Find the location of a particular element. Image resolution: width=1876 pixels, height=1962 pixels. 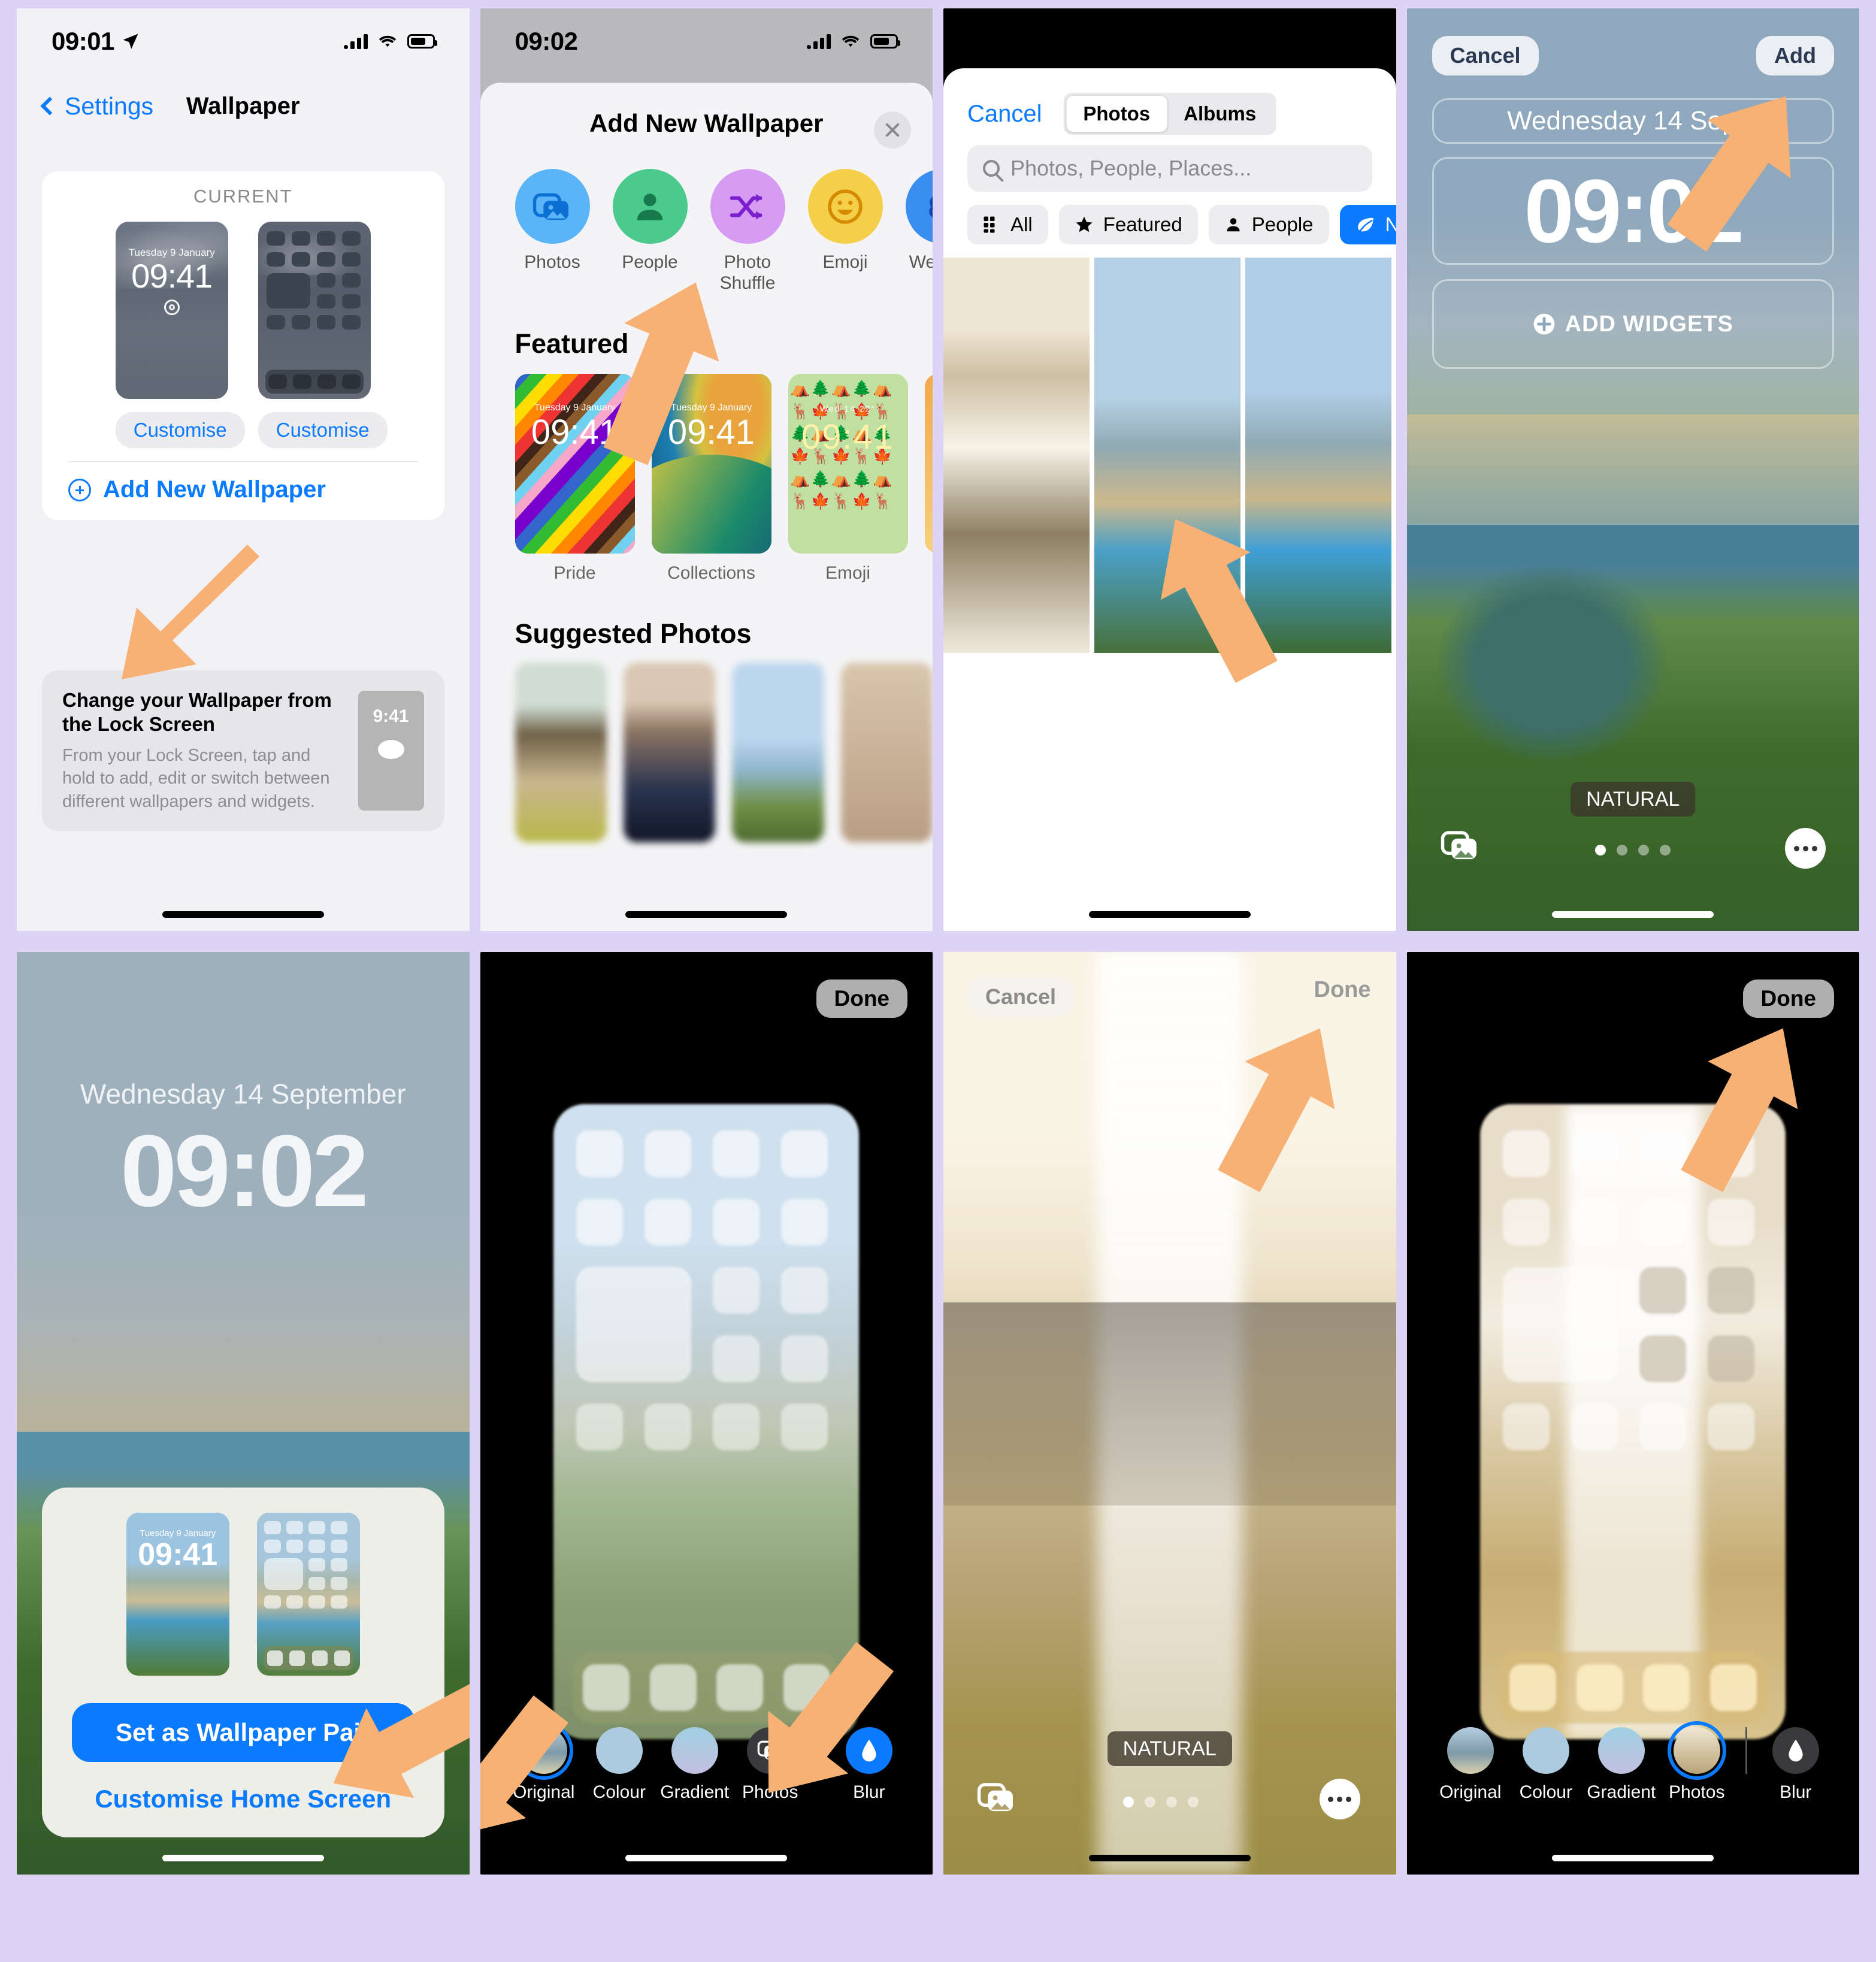

shuffle-icon is located at coordinates (746, 207).